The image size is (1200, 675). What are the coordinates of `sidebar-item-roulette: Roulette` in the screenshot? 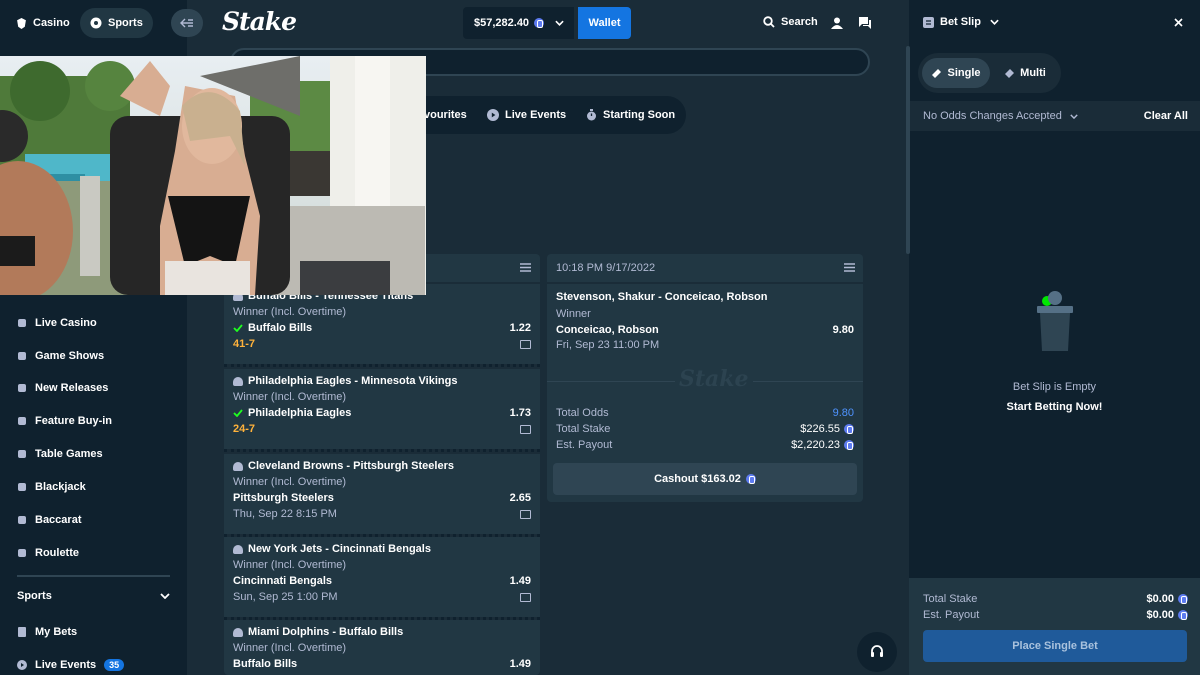 It's located at (48, 553).